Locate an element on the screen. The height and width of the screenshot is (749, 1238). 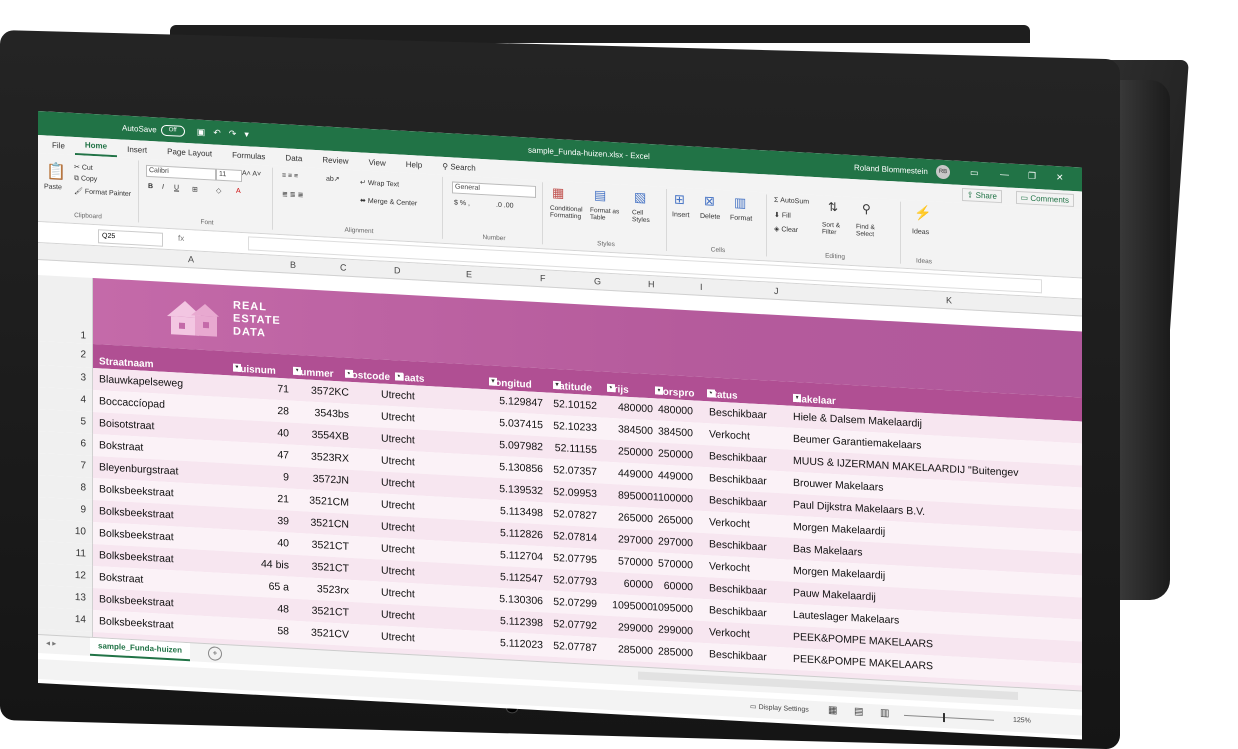
conditional-formatting-button: Conditional Formatting is located at coordinates (568, 213).